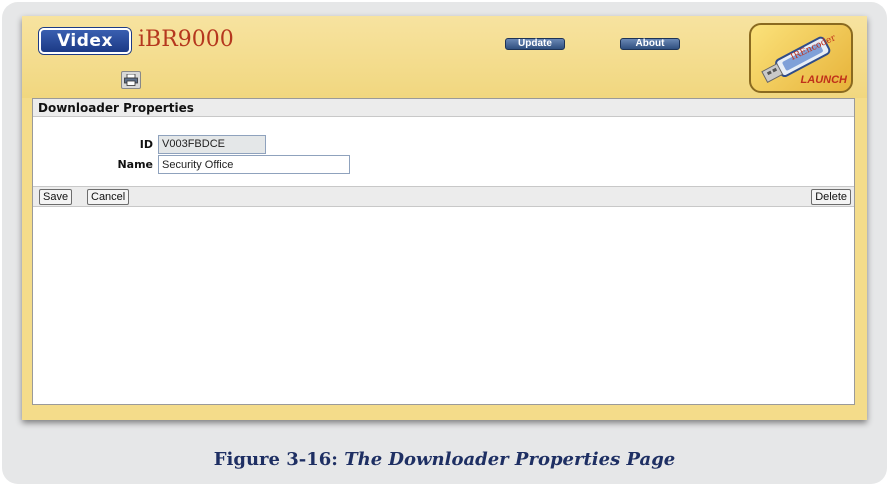  I want to click on print-button, so click(131, 80).